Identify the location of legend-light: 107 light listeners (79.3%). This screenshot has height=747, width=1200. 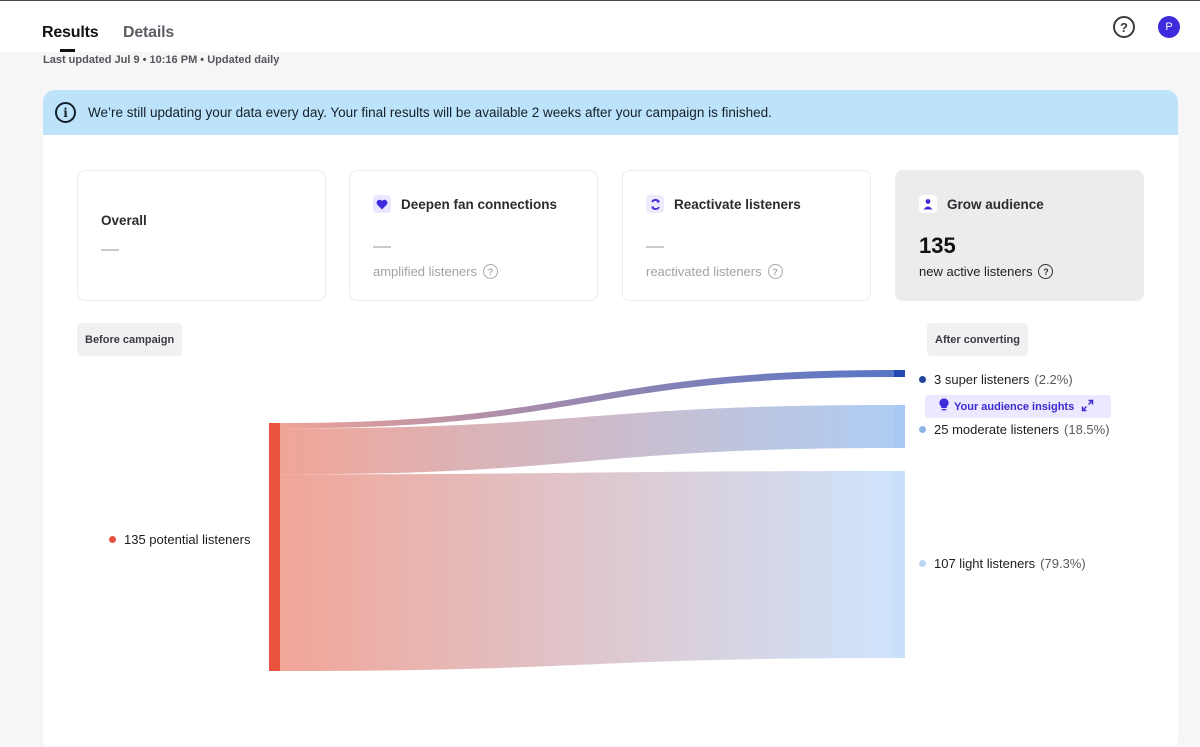
(1002, 563).